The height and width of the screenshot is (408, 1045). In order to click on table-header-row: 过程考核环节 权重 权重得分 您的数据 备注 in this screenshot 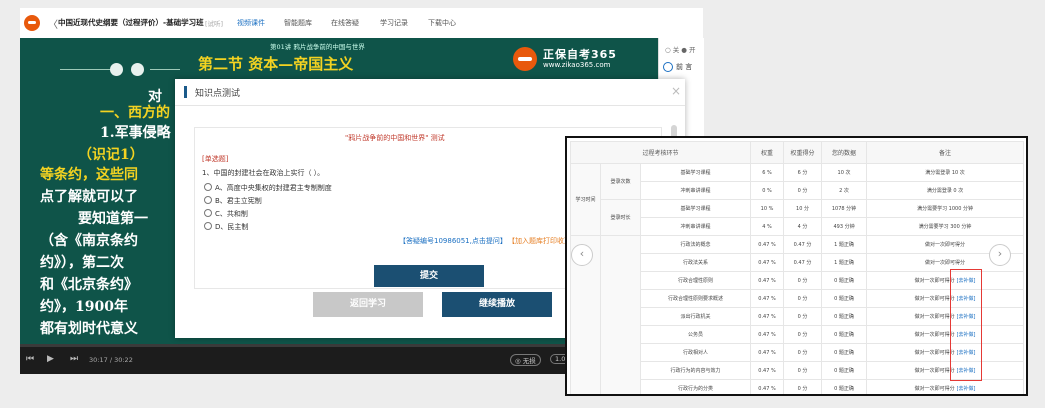, I will do `click(797, 152)`.